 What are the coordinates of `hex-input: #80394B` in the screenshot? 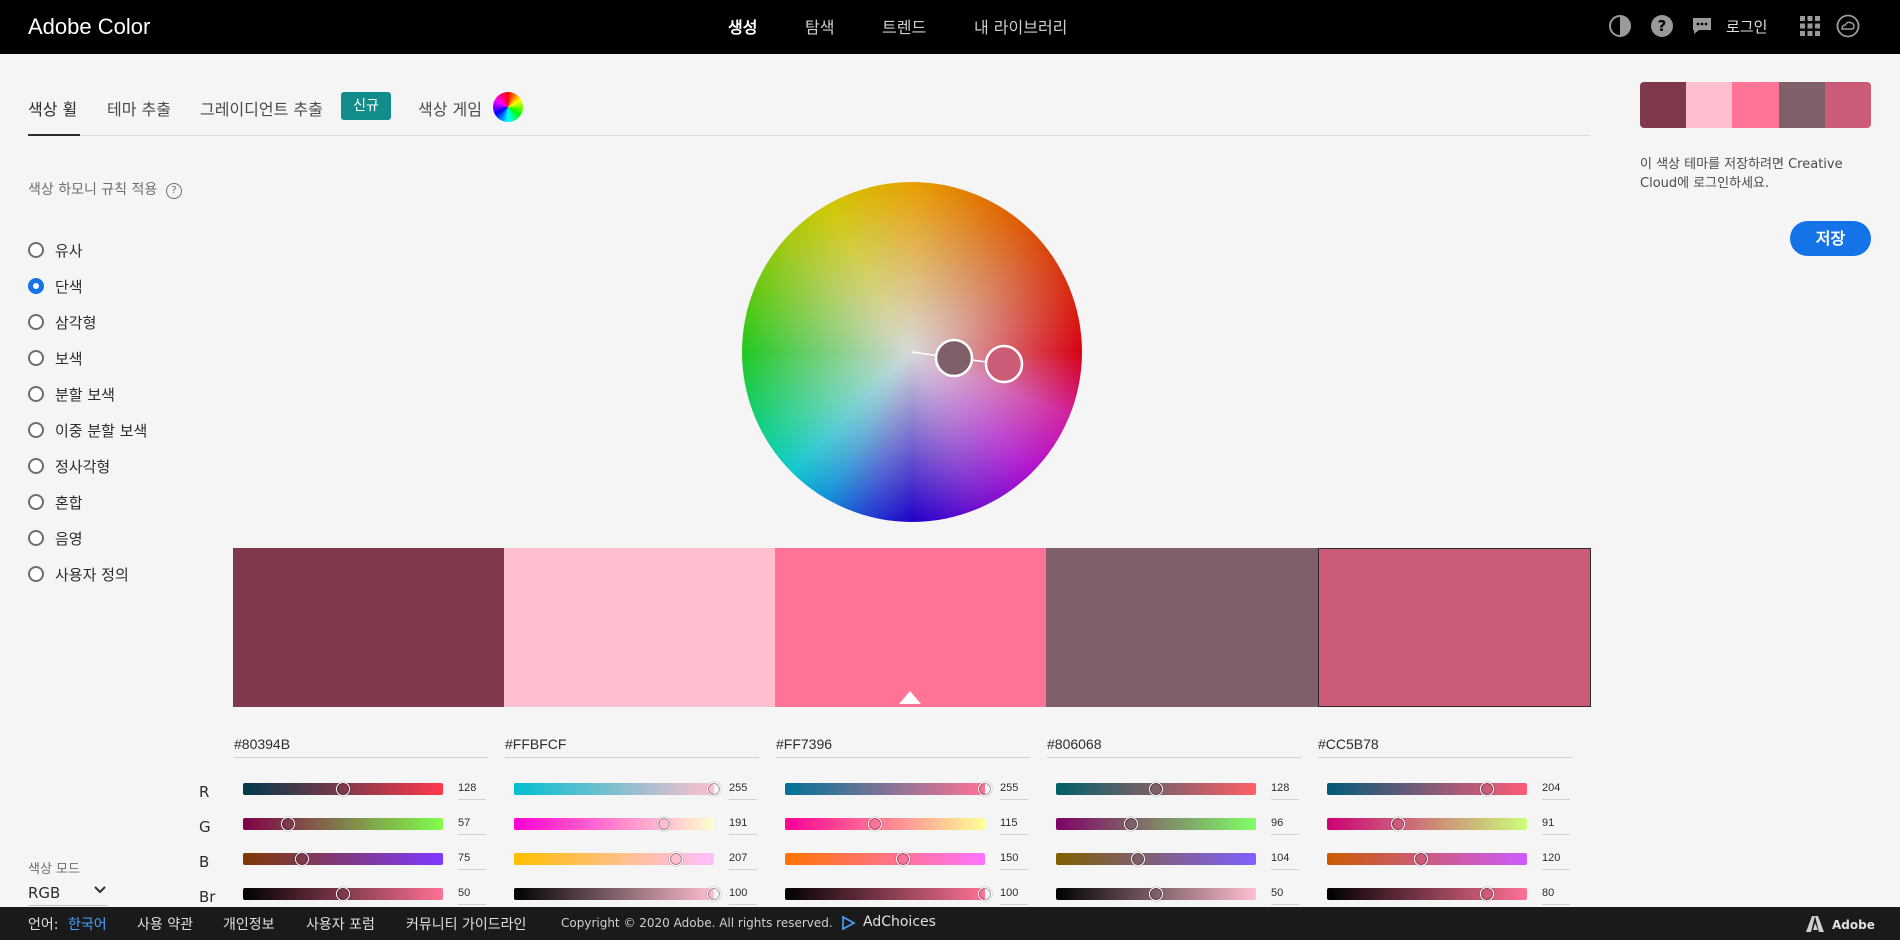 It's located at (361, 747).